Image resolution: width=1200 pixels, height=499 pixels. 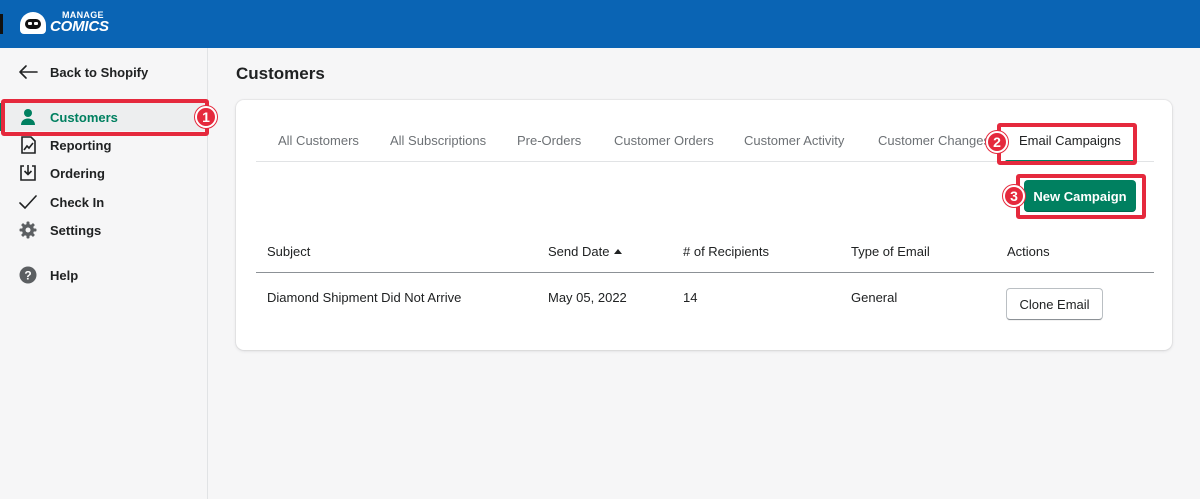 What do you see at coordinates (1014, 196) in the screenshot?
I see `annotation-badge-3: 3` at bounding box center [1014, 196].